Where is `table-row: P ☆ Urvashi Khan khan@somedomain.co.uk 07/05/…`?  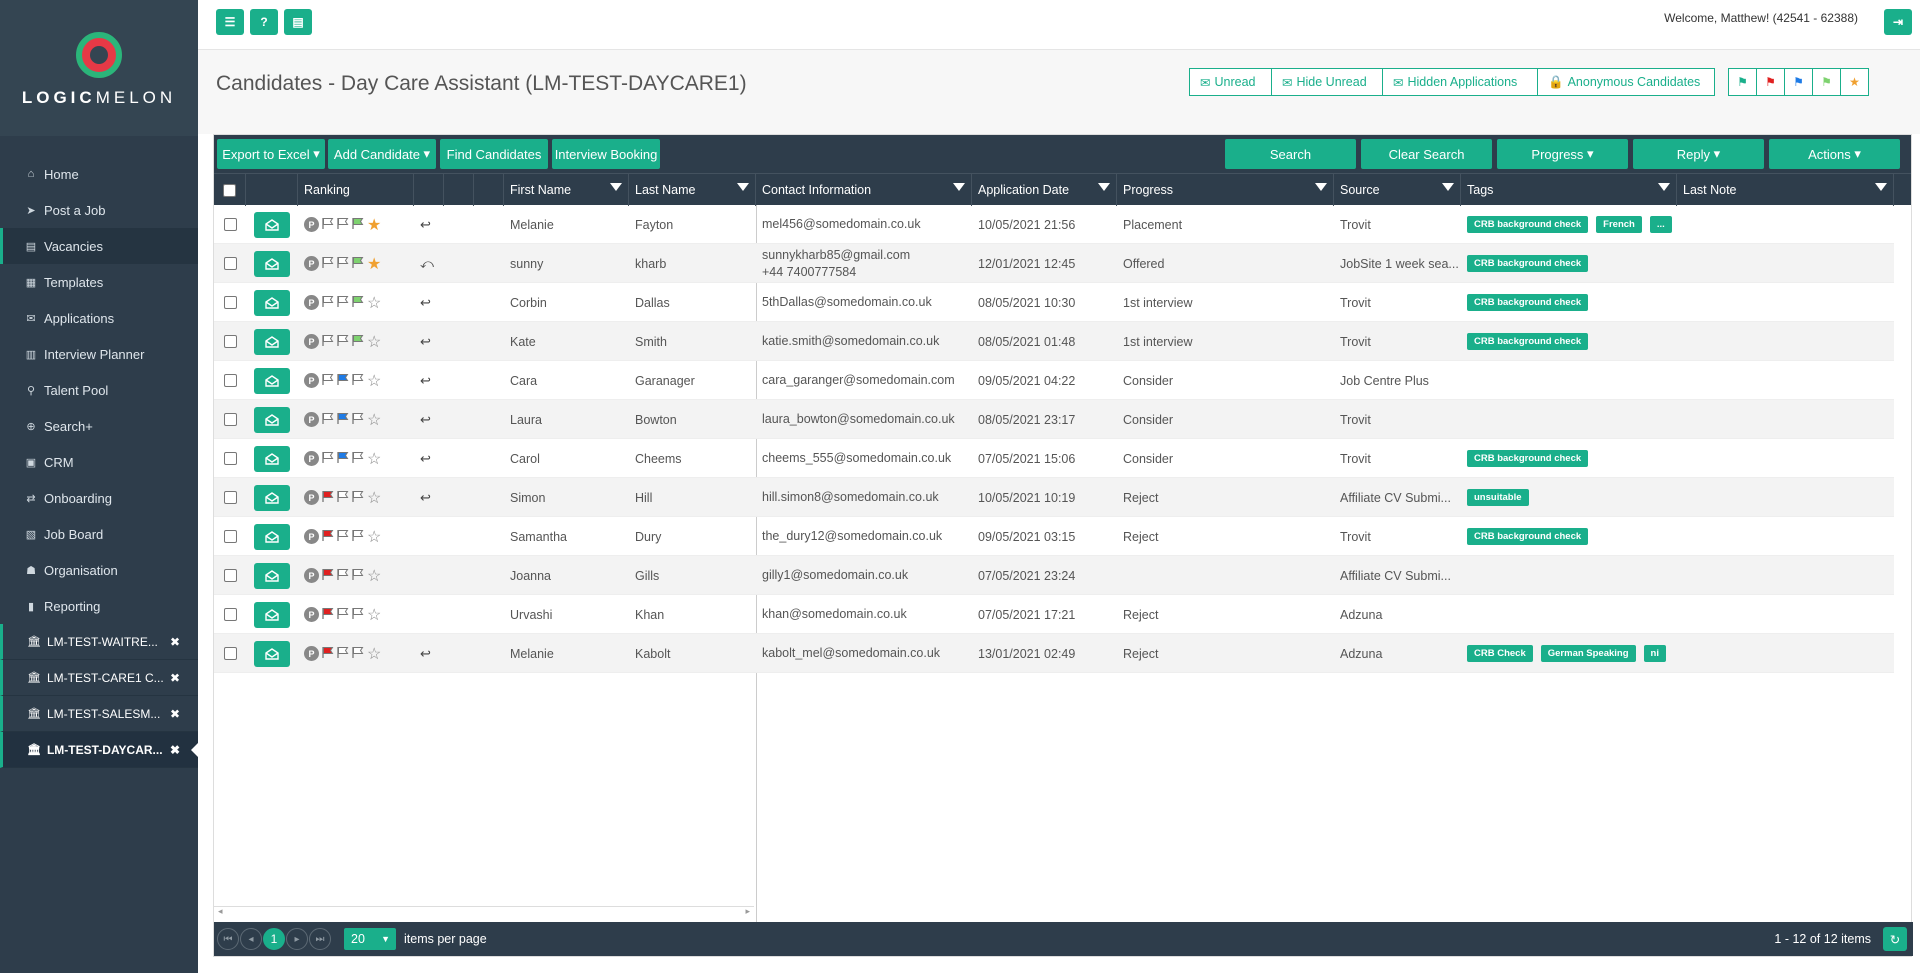
table-row: P ☆ Urvashi Khan khan@somedomain.co.uk 07/05/… is located at coordinates (1054, 614).